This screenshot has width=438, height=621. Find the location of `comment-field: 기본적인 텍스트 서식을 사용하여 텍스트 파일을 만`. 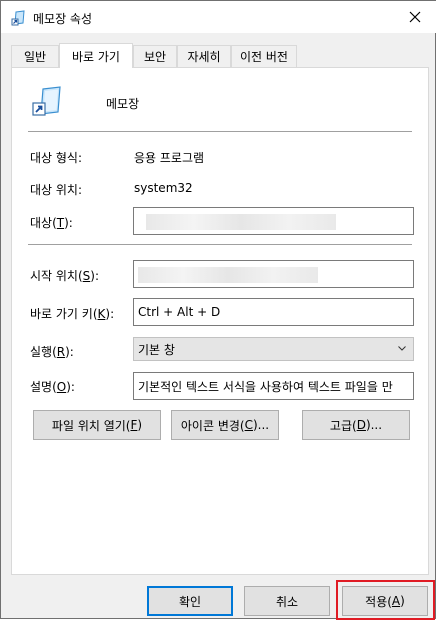

comment-field: 기본적인 텍스트 서식을 사용하여 텍스트 파일을 만 is located at coordinates (273, 386).